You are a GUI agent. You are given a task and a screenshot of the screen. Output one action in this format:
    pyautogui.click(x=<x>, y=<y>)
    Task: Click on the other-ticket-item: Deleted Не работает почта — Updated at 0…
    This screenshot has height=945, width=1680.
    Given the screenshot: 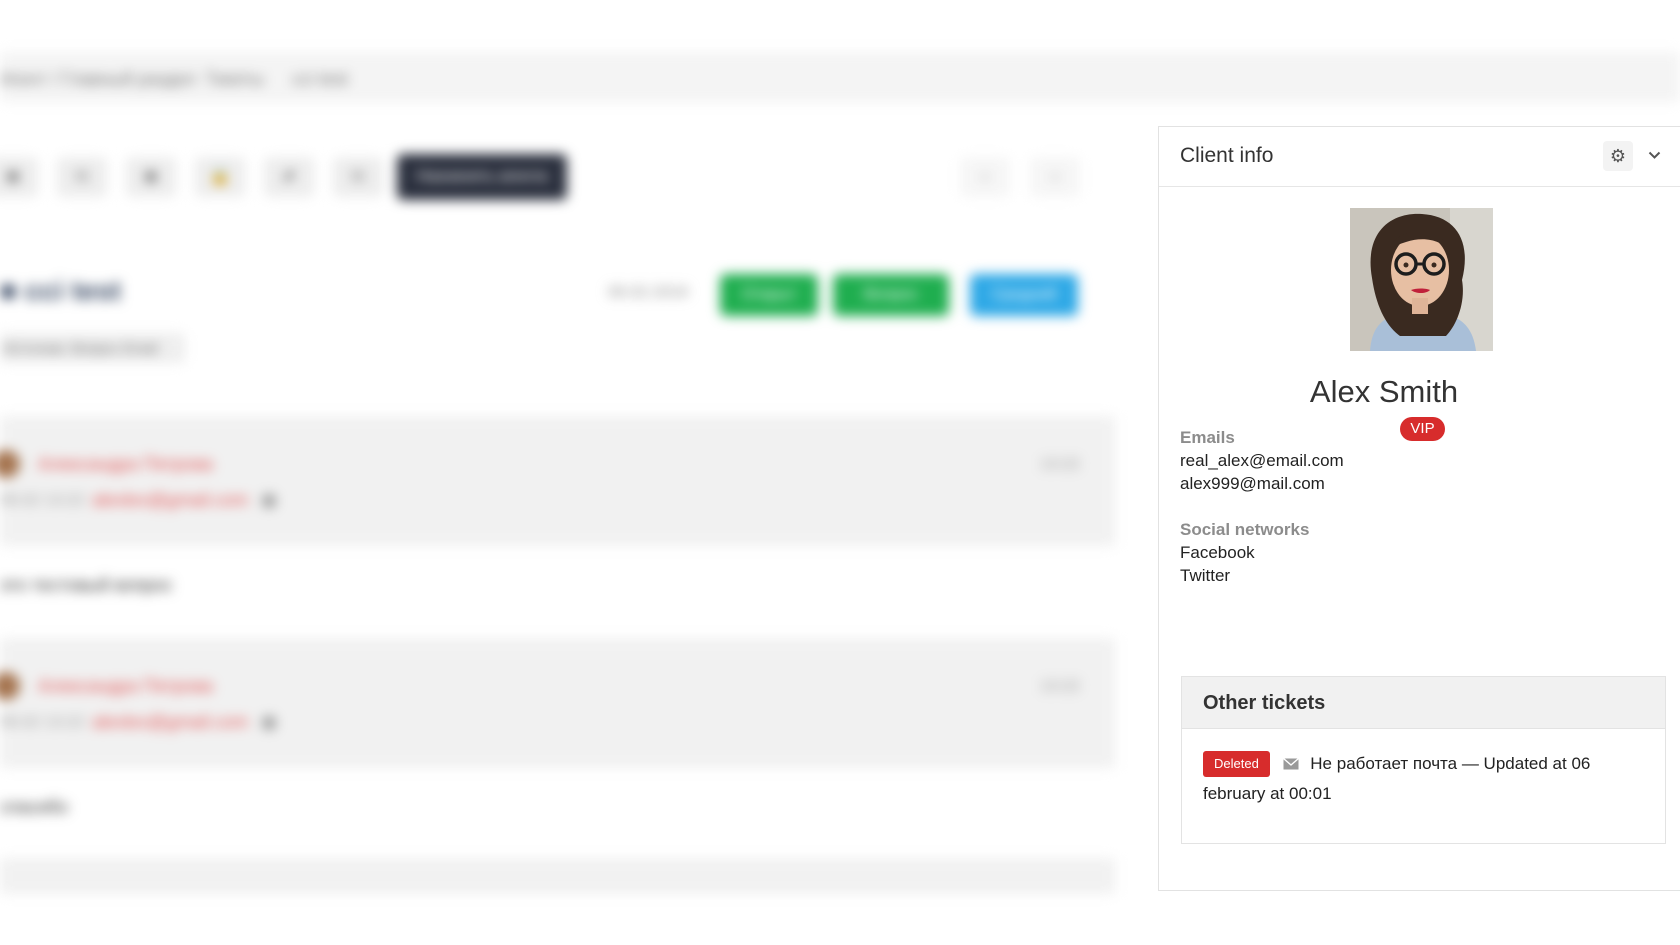 What is the action you would take?
    pyautogui.click(x=1425, y=778)
    